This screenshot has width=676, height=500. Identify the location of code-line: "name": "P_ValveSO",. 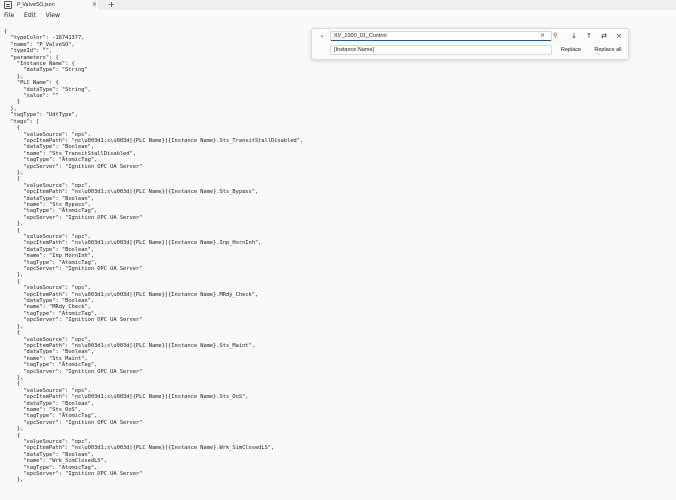
(39, 44).